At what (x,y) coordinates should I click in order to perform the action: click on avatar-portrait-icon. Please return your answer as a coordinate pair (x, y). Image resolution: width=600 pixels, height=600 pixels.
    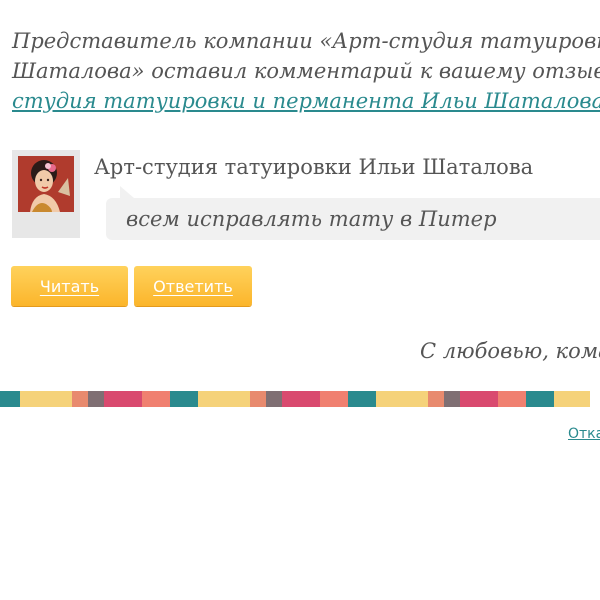
    Looking at the image, I should click on (46, 184).